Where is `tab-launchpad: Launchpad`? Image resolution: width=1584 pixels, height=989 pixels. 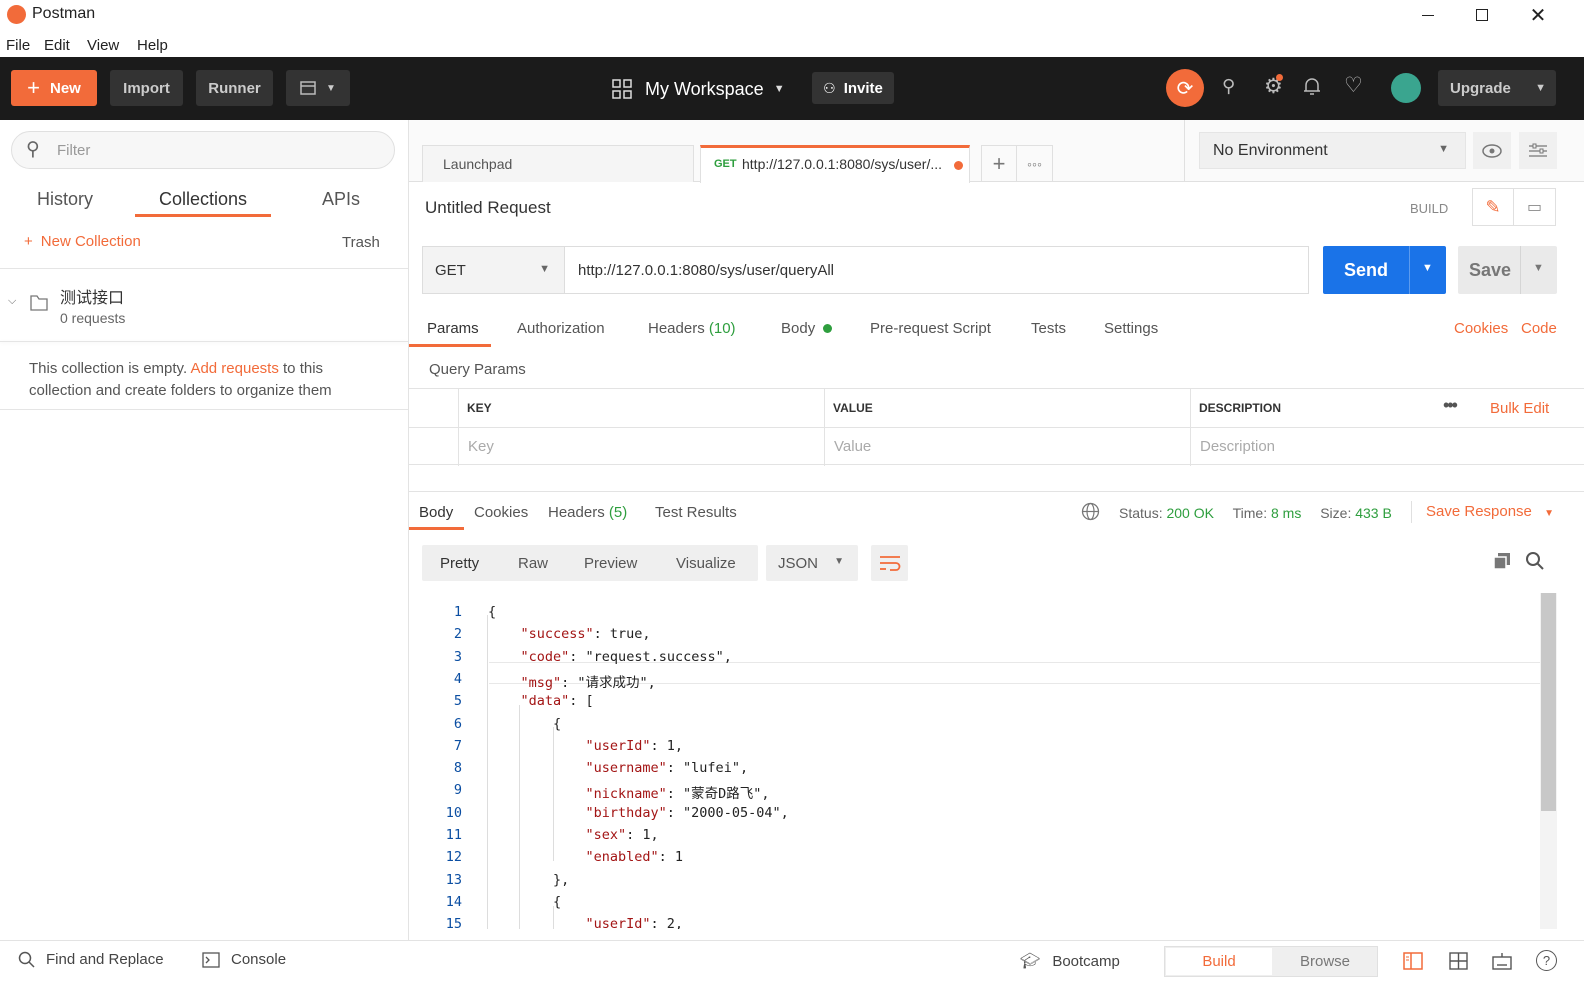
tab-launchpad: Launchpad is located at coordinates (558, 163).